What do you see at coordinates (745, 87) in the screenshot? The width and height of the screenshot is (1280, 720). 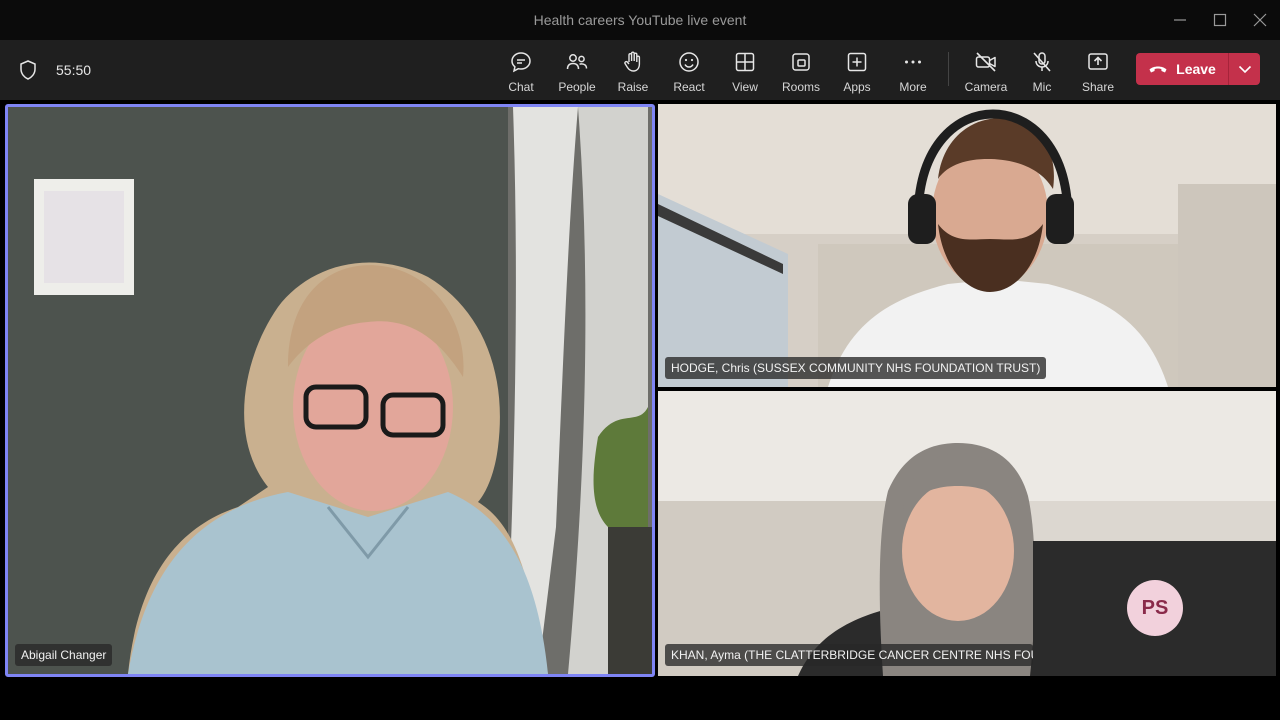 I see `view-label: View` at bounding box center [745, 87].